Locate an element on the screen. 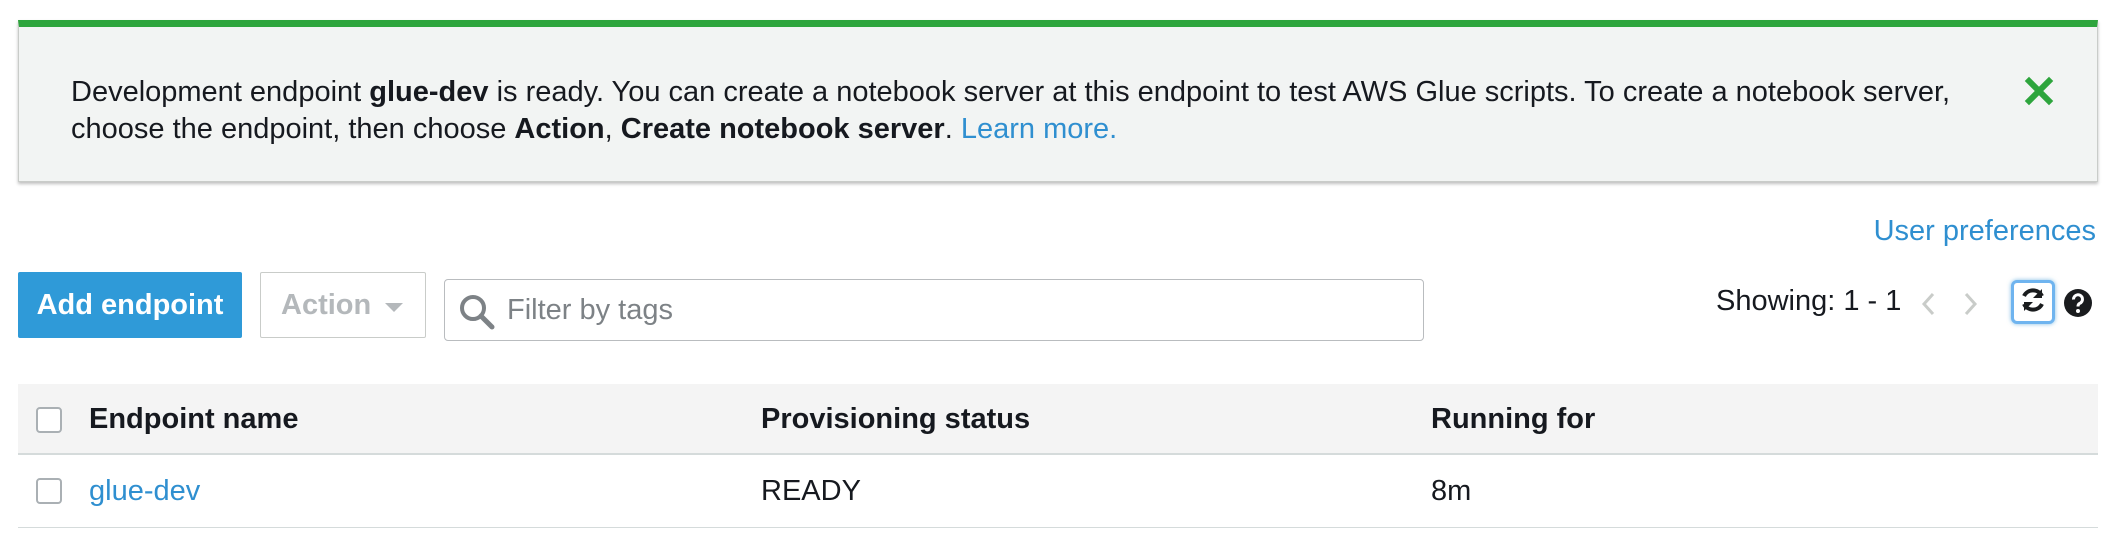  provisioning-status: READY is located at coordinates (811, 491).